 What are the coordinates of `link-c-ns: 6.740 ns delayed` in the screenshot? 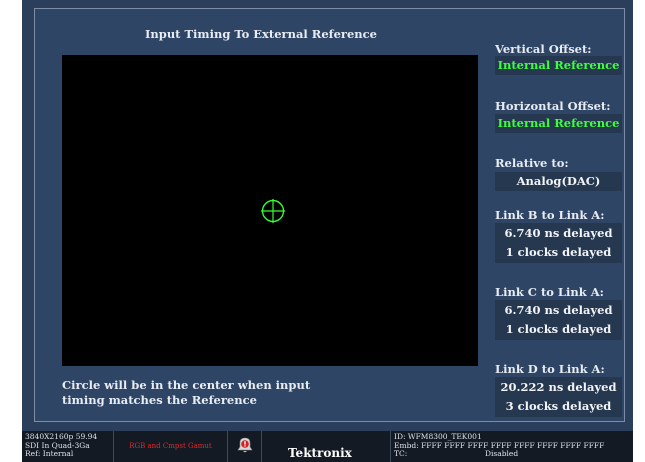 It's located at (558, 310).